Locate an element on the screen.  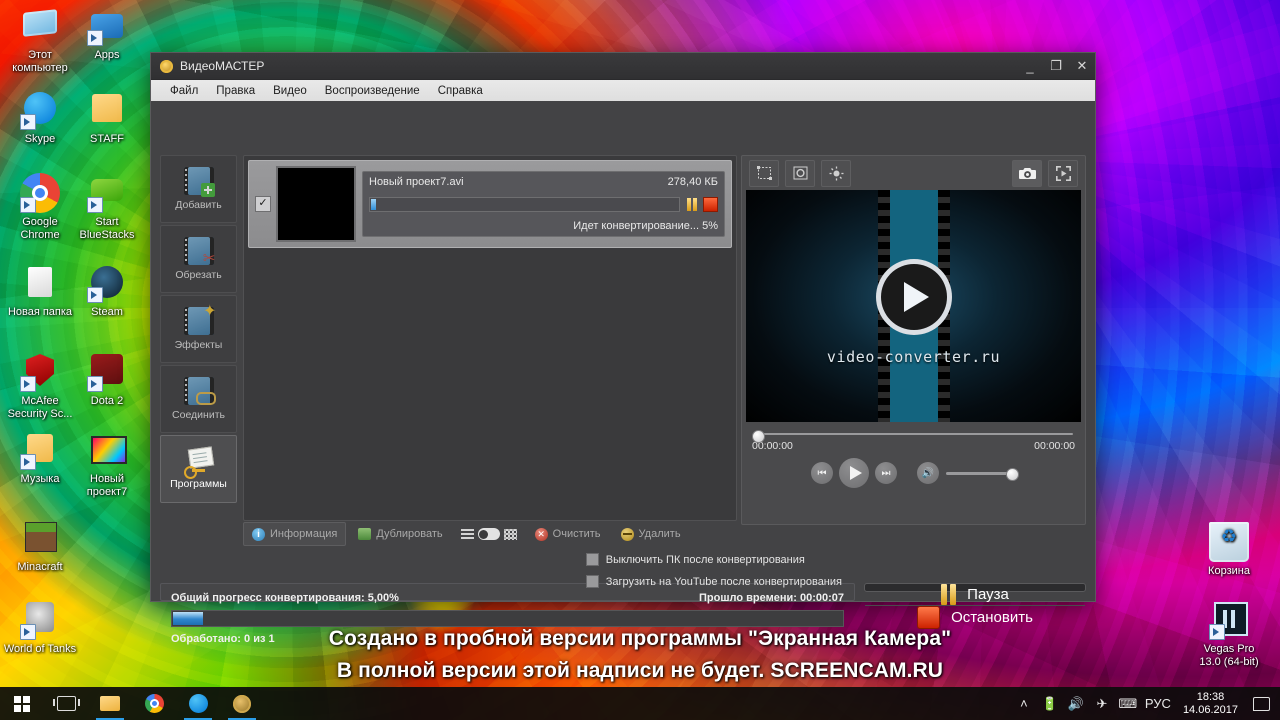
preview-toolbar is located at coordinates (913, 173).